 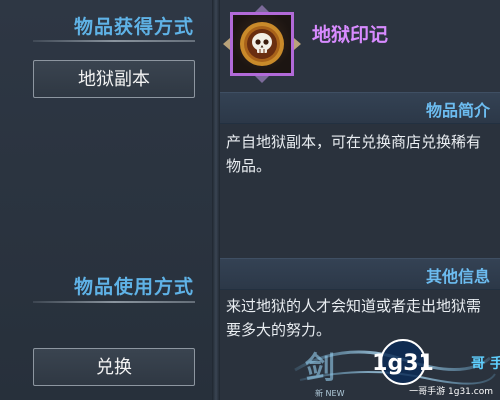 I want to click on other-info-header-bar: 其他信息, so click(x=360, y=274).